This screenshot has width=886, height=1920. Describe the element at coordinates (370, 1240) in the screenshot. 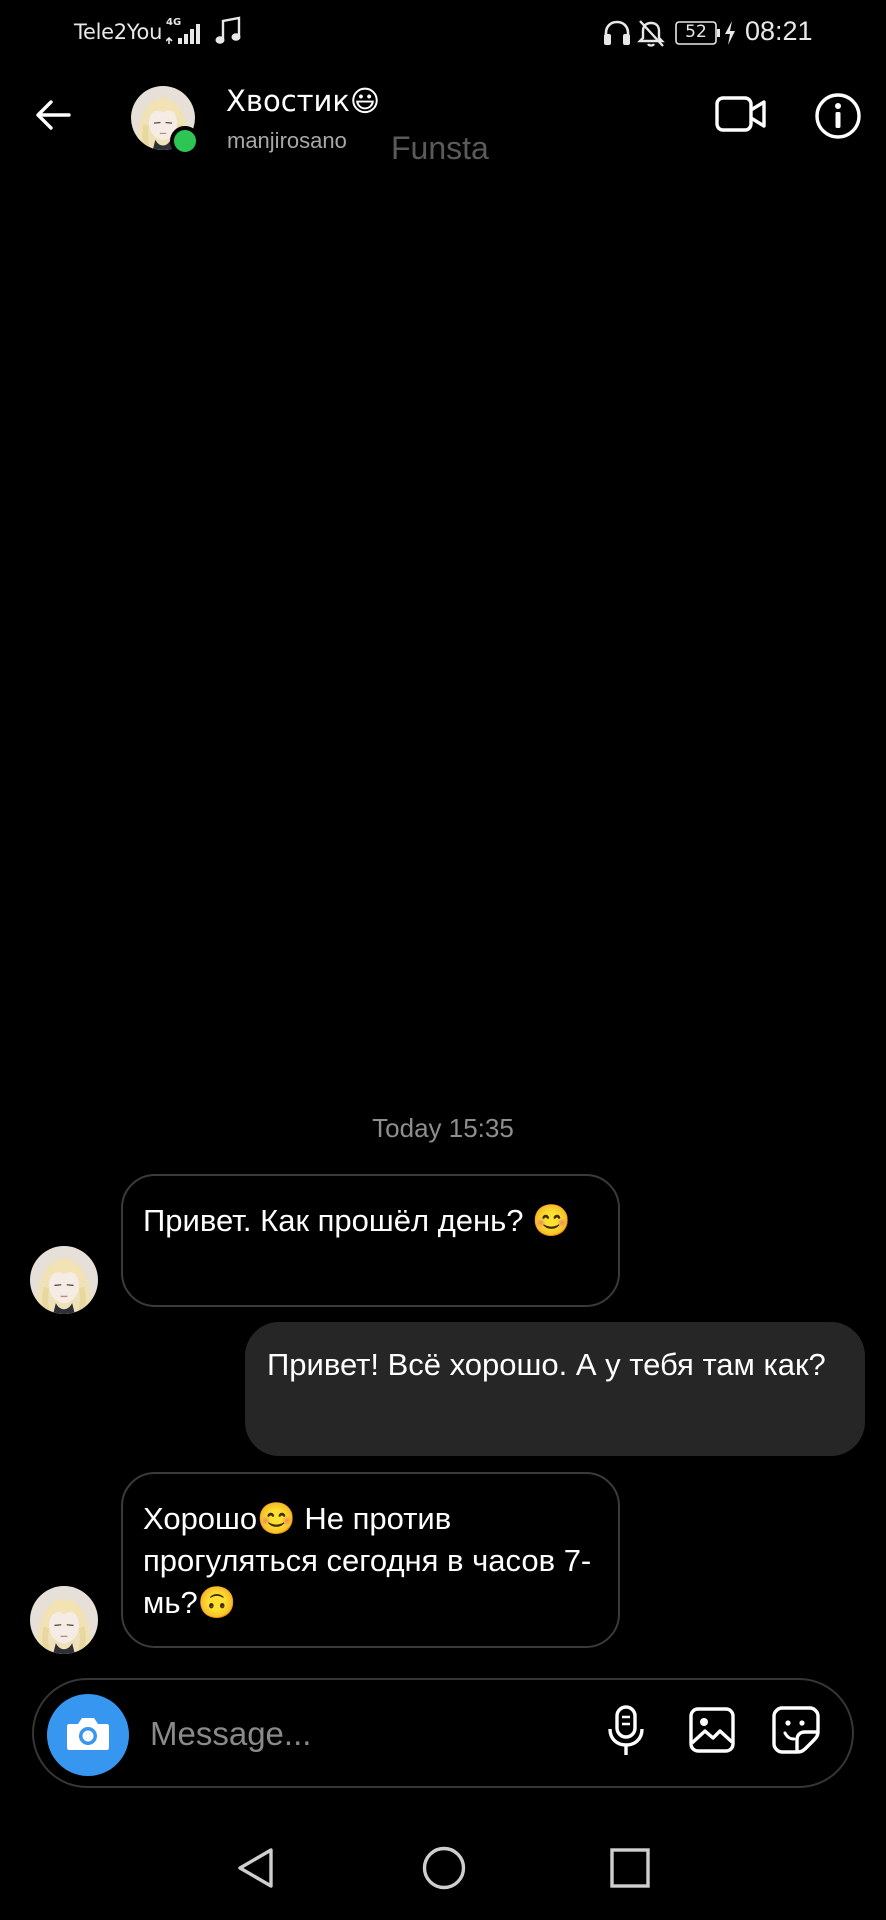

I see `incoming-message: Привет. Как прошёл день? 😊` at that location.